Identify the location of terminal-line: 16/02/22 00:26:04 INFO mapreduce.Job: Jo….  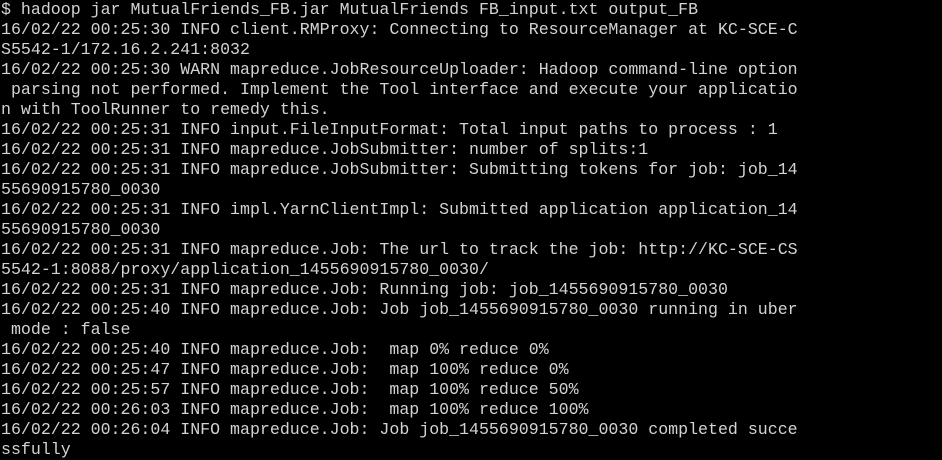
(399, 429).